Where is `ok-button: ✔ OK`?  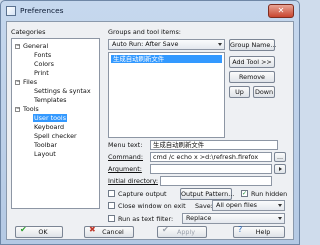
ok-button: ✔ OK is located at coordinates (39, 232).